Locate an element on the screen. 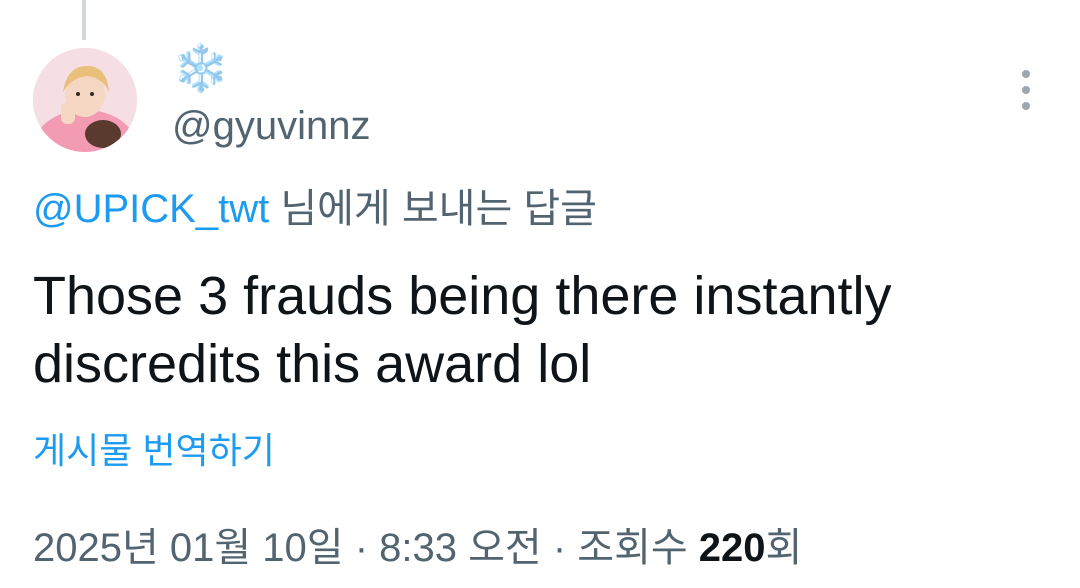 The image size is (1080, 588). reply-to-suffix: 님에게 보내는 답글 is located at coordinates (433, 209).